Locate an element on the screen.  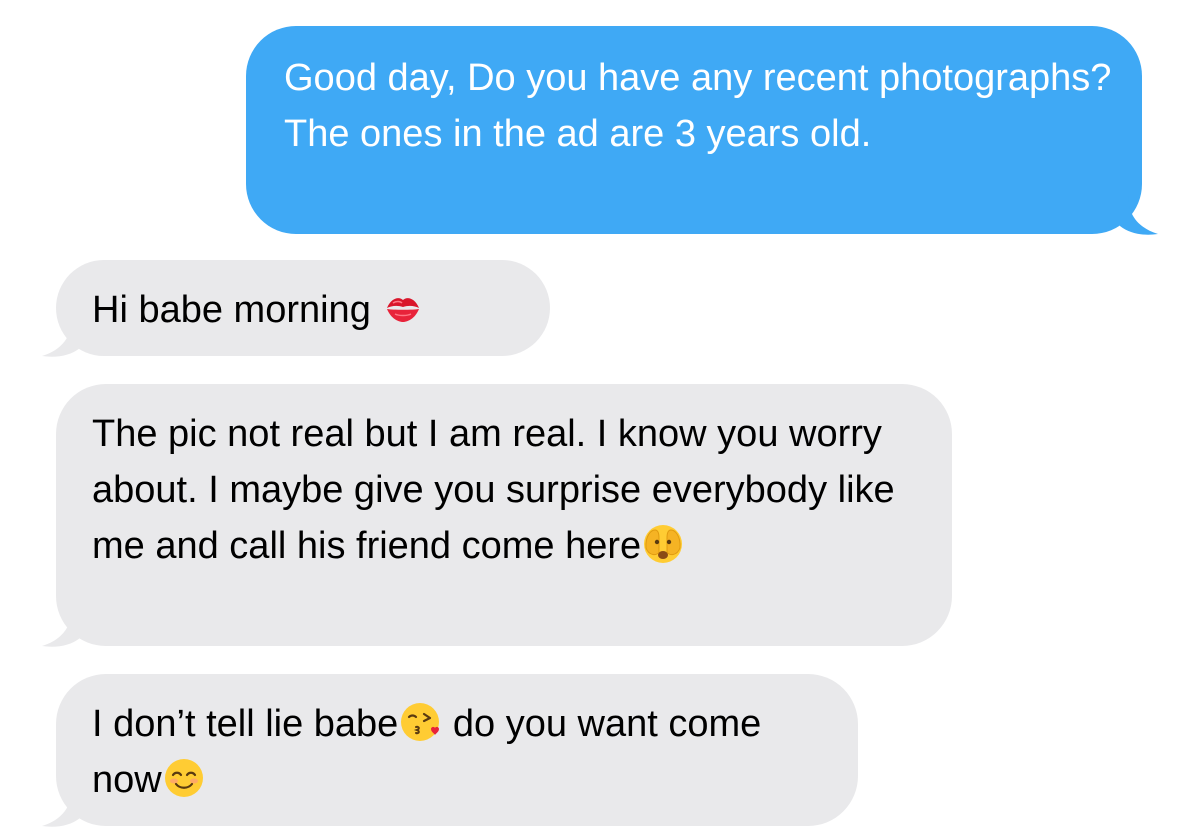
received-message-bubble: Hi babe morning is located at coordinates (303, 308).